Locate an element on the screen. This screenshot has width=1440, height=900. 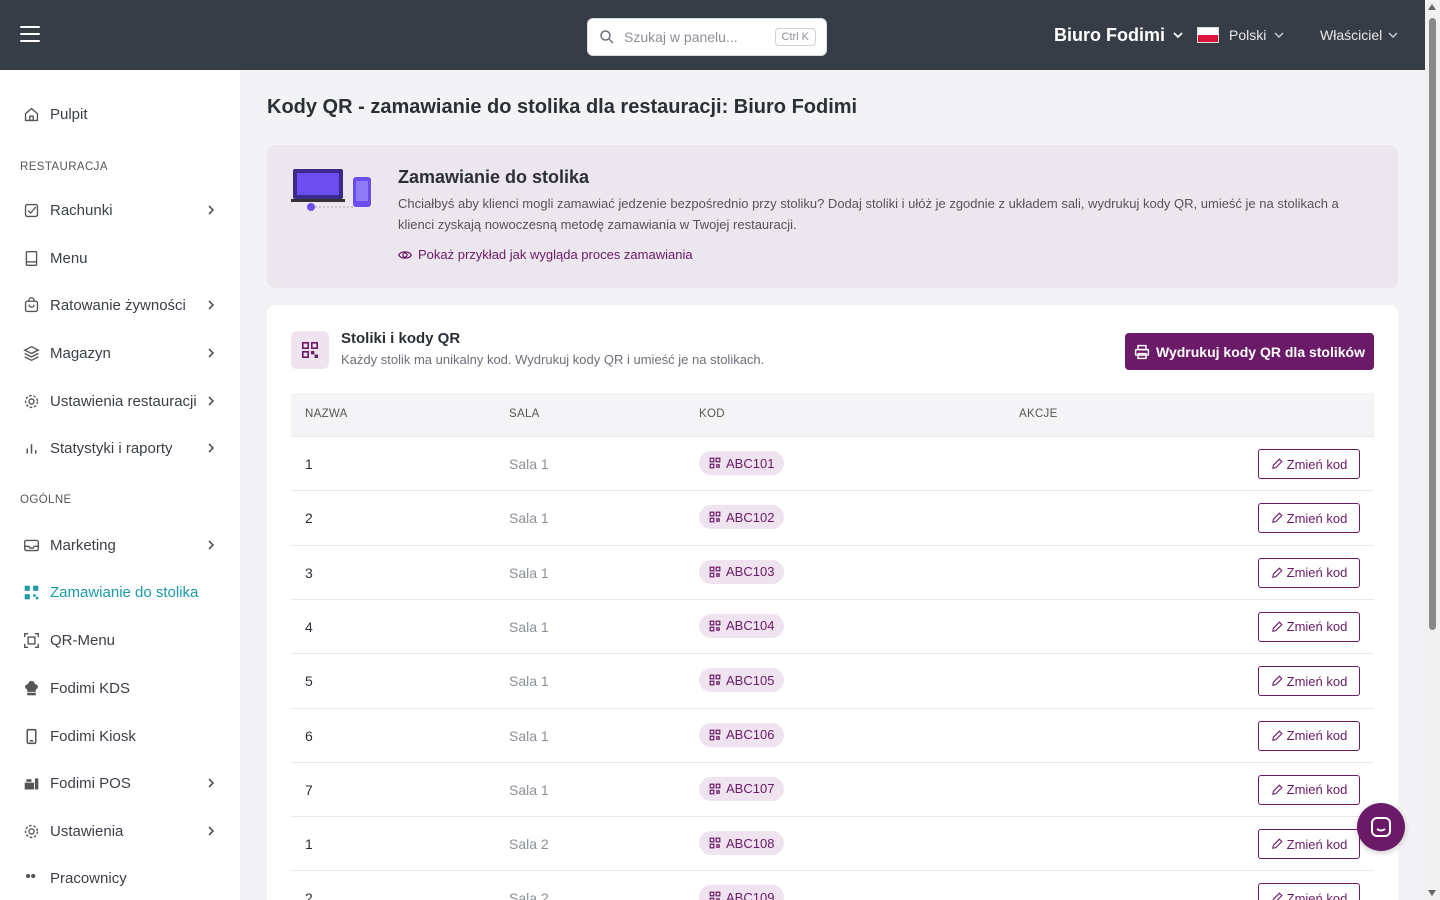
restaurant-selector: Biuro Fodimi is located at coordinates (1118, 35).